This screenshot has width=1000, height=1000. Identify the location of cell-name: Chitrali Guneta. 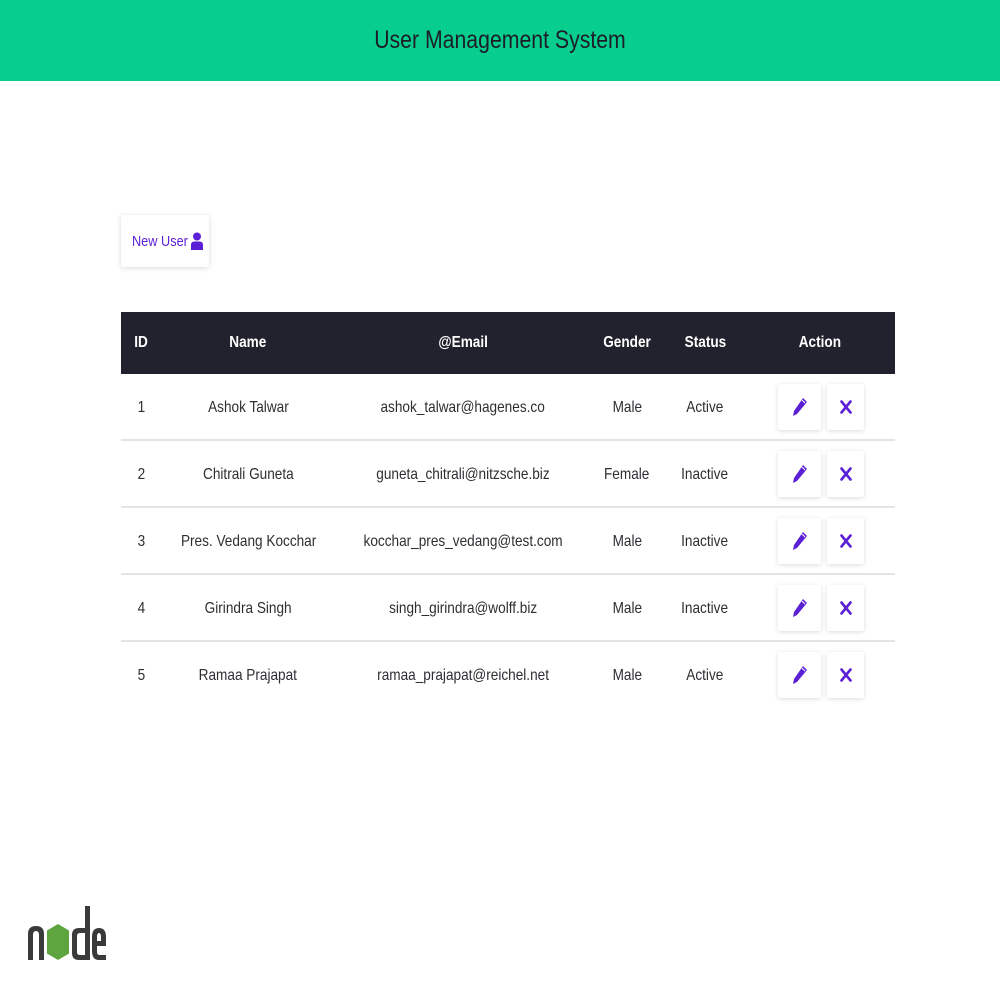
(248, 474).